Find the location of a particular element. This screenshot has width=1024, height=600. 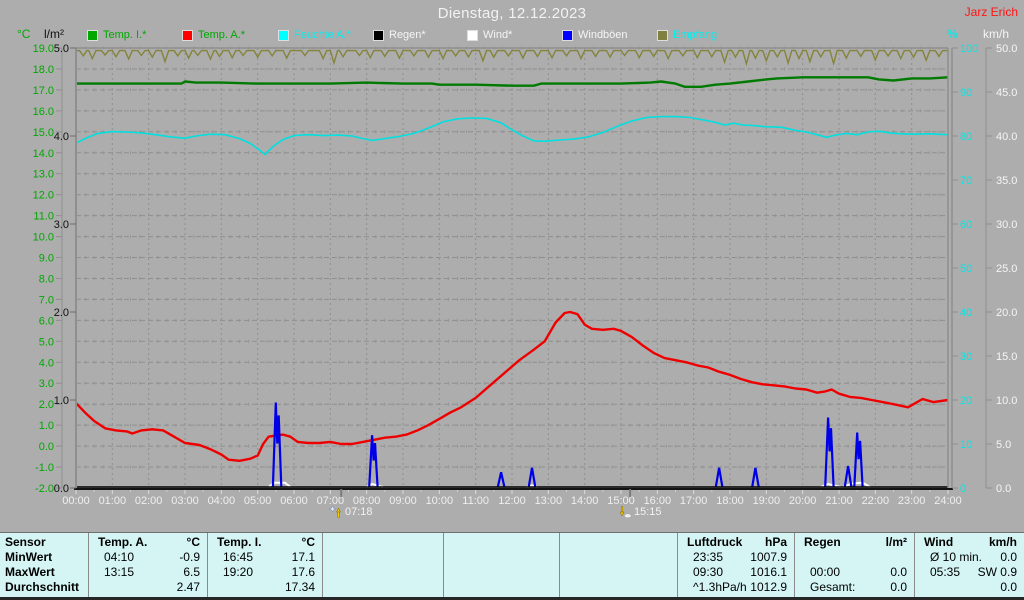

stats-column-temp-i: Temp. I. °C 16:45 17.1 19:20 17.6 17.34 is located at coordinates (264, 565).